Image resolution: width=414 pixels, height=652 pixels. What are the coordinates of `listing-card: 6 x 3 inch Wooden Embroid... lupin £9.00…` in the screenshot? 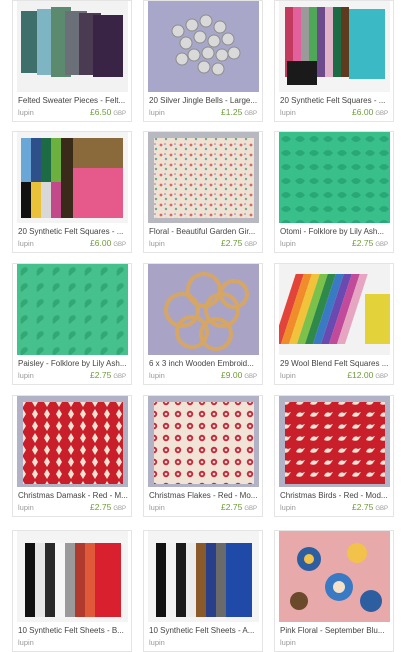 It's located at (203, 324).